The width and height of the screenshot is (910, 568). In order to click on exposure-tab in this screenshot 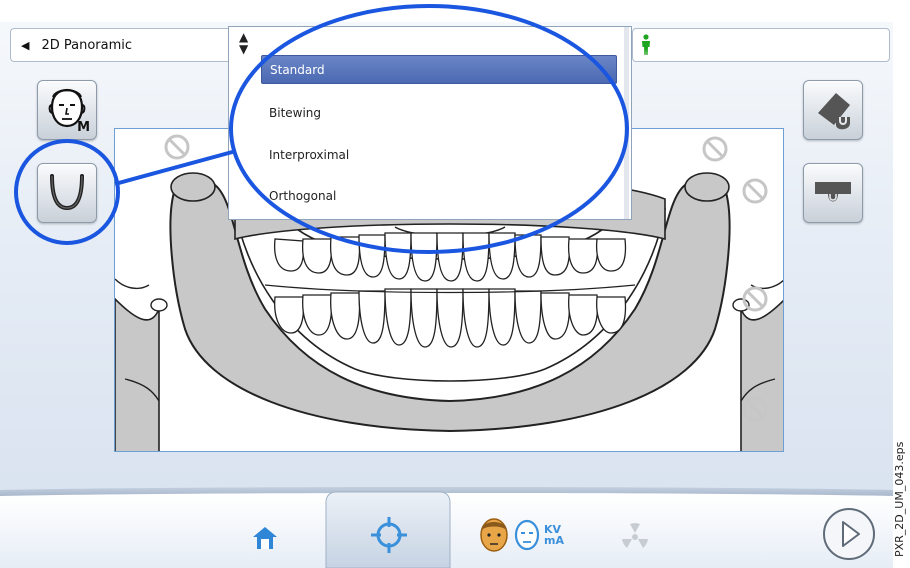, I will do `click(635, 537)`.